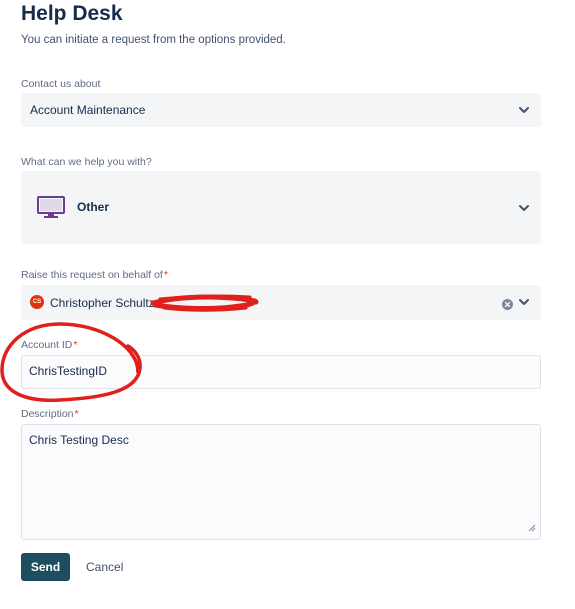 The height and width of the screenshot is (609, 575). What do you see at coordinates (61, 84) in the screenshot?
I see `contact-label: Contact us about` at bounding box center [61, 84].